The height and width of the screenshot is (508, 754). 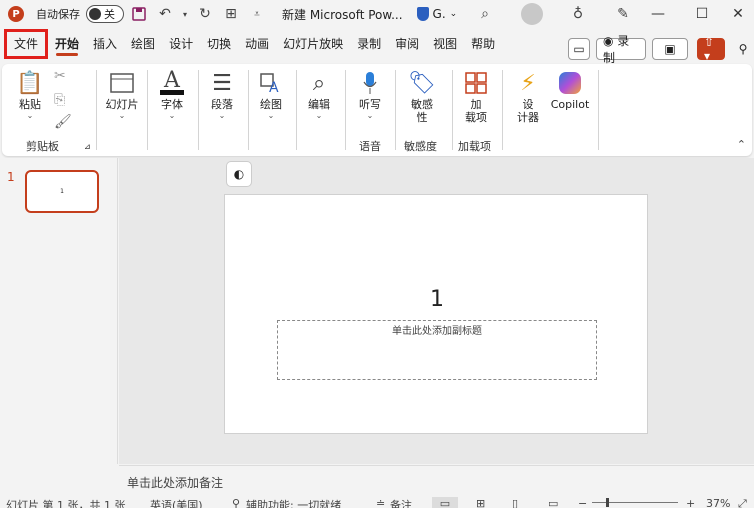 What do you see at coordinates (369, 44) in the screenshot?
I see `tab-record: 录制` at bounding box center [369, 44].